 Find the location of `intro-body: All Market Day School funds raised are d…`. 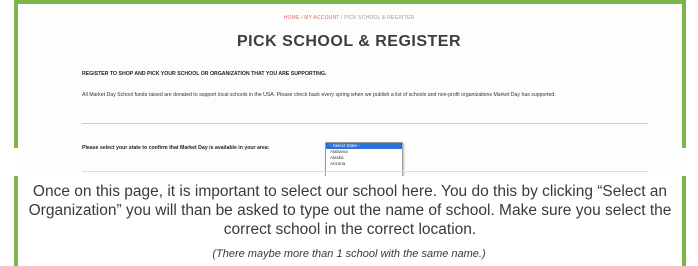

intro-body: All Market Day School funds raised are d… is located at coordinates (319, 95).